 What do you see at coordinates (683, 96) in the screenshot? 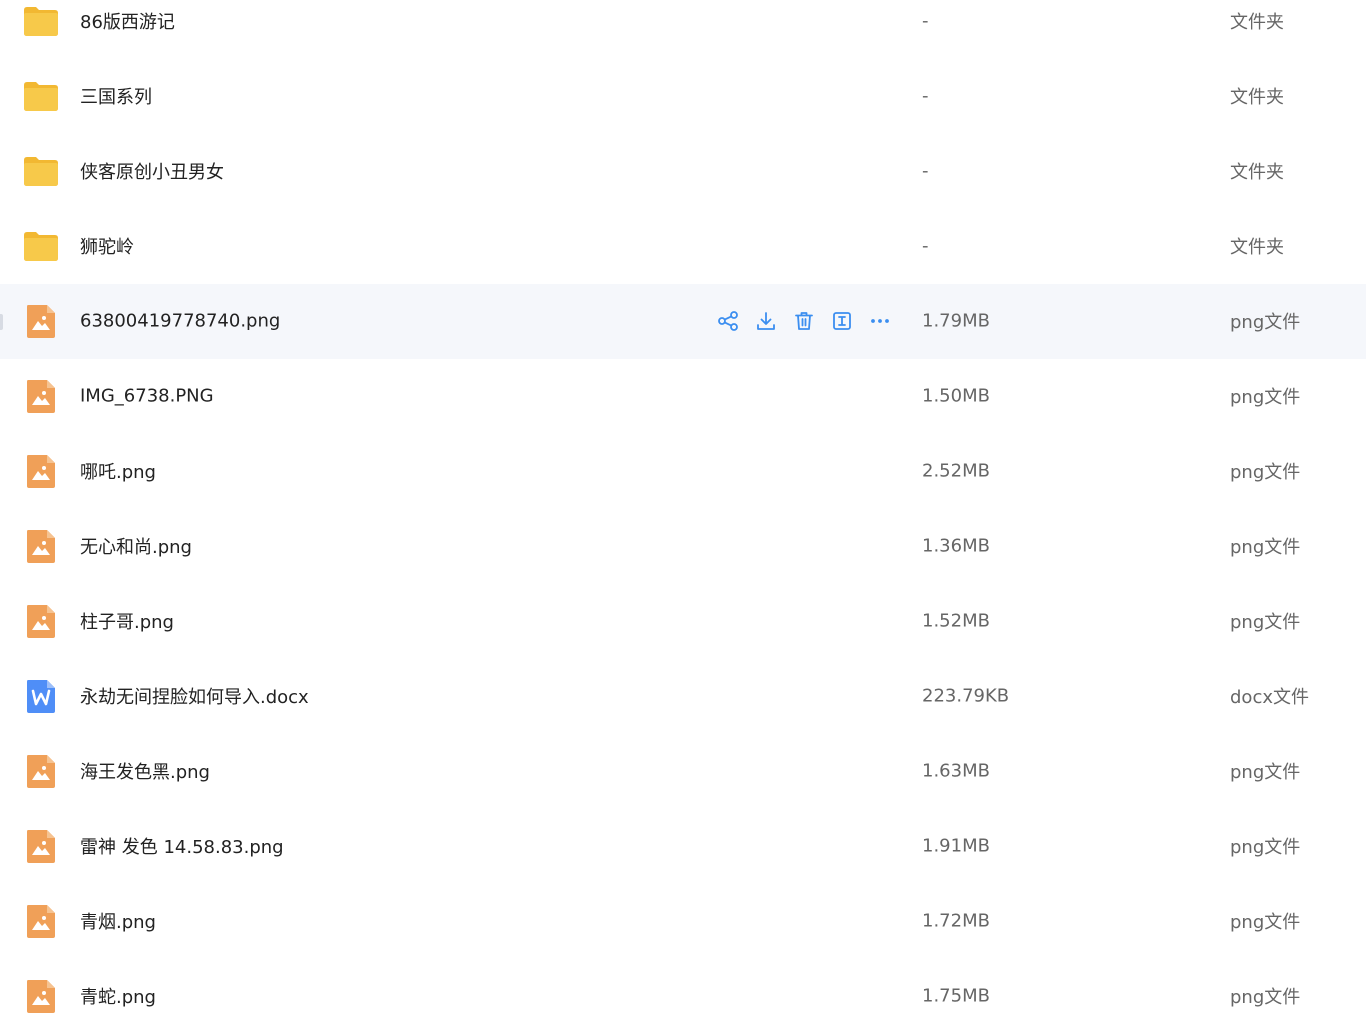
I see `folder-row: 三国系列 - 文件夹` at bounding box center [683, 96].